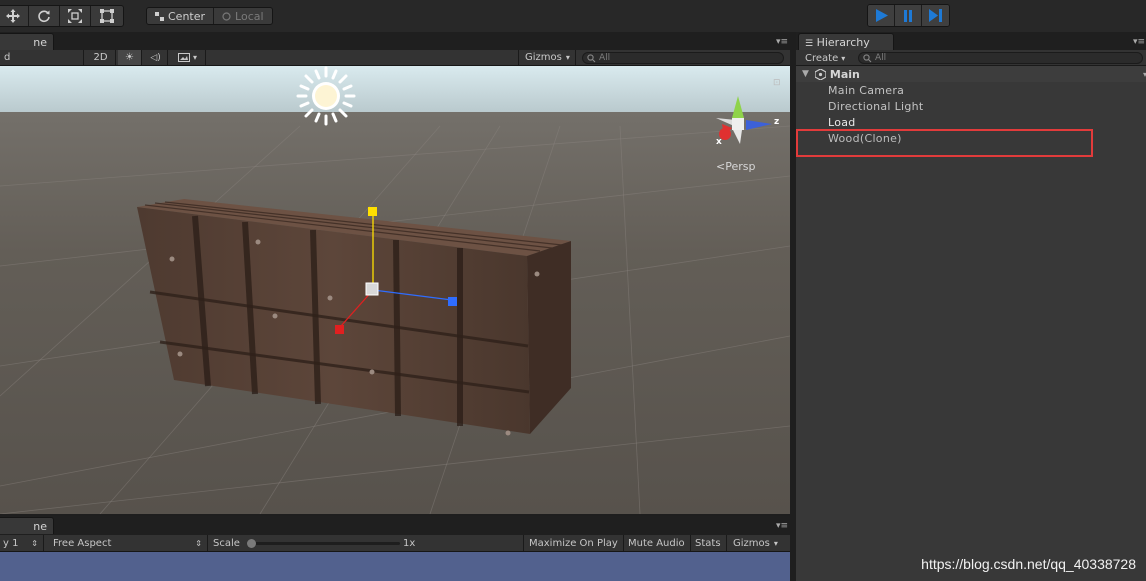  What do you see at coordinates (75, 16) in the screenshot?
I see `scale-tool-icon` at bounding box center [75, 16].